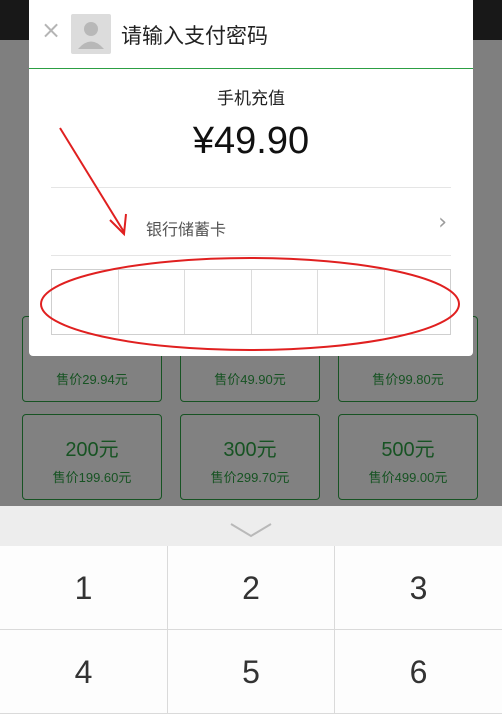  Describe the element at coordinates (84, 672) in the screenshot. I see `key-4: 4` at that location.